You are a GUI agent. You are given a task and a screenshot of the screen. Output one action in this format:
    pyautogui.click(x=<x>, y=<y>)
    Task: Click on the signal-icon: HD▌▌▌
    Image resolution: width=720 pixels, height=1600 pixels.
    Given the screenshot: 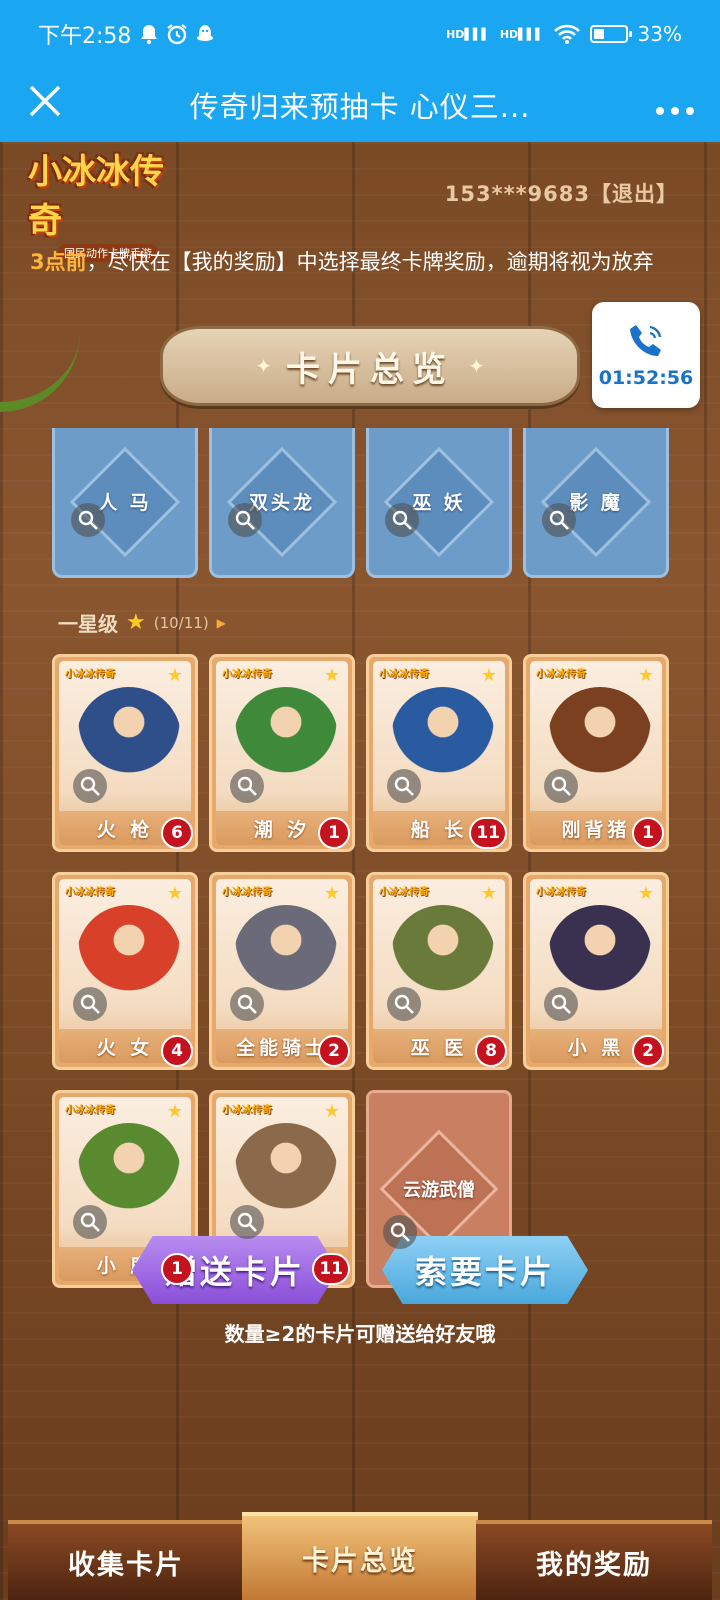 What is the action you would take?
    pyautogui.click(x=468, y=34)
    